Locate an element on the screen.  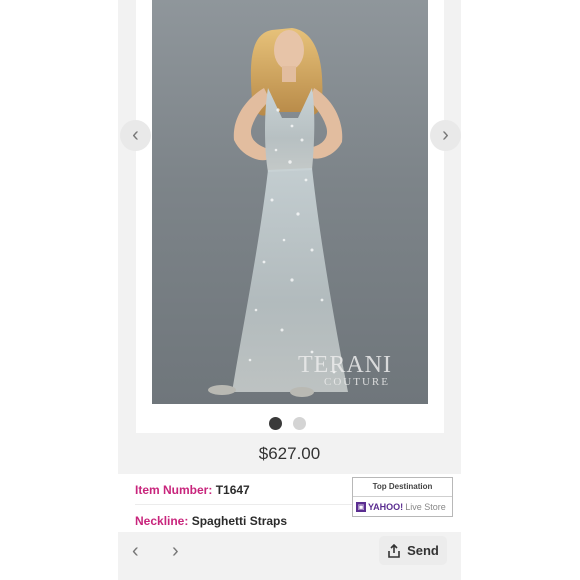
product-price: $627.00 is located at coordinates (289, 453).